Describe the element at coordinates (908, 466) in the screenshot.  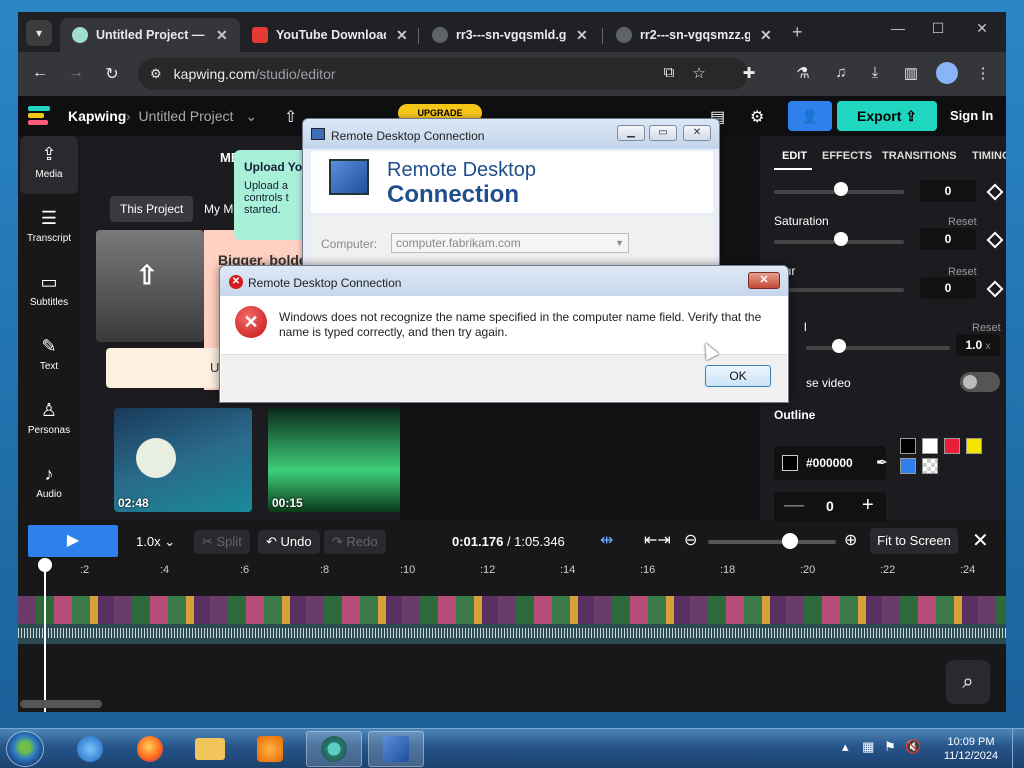
I see `swatch-blue` at that location.